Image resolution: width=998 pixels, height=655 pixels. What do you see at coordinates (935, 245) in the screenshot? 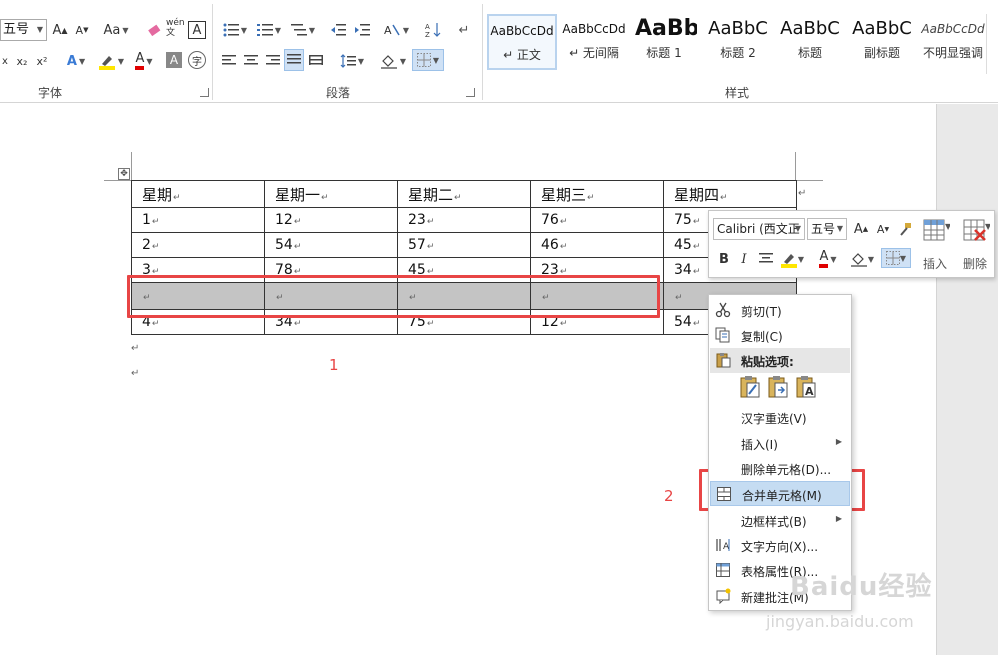
I see `mini-insert-button: ▼ 插入` at bounding box center [935, 245].